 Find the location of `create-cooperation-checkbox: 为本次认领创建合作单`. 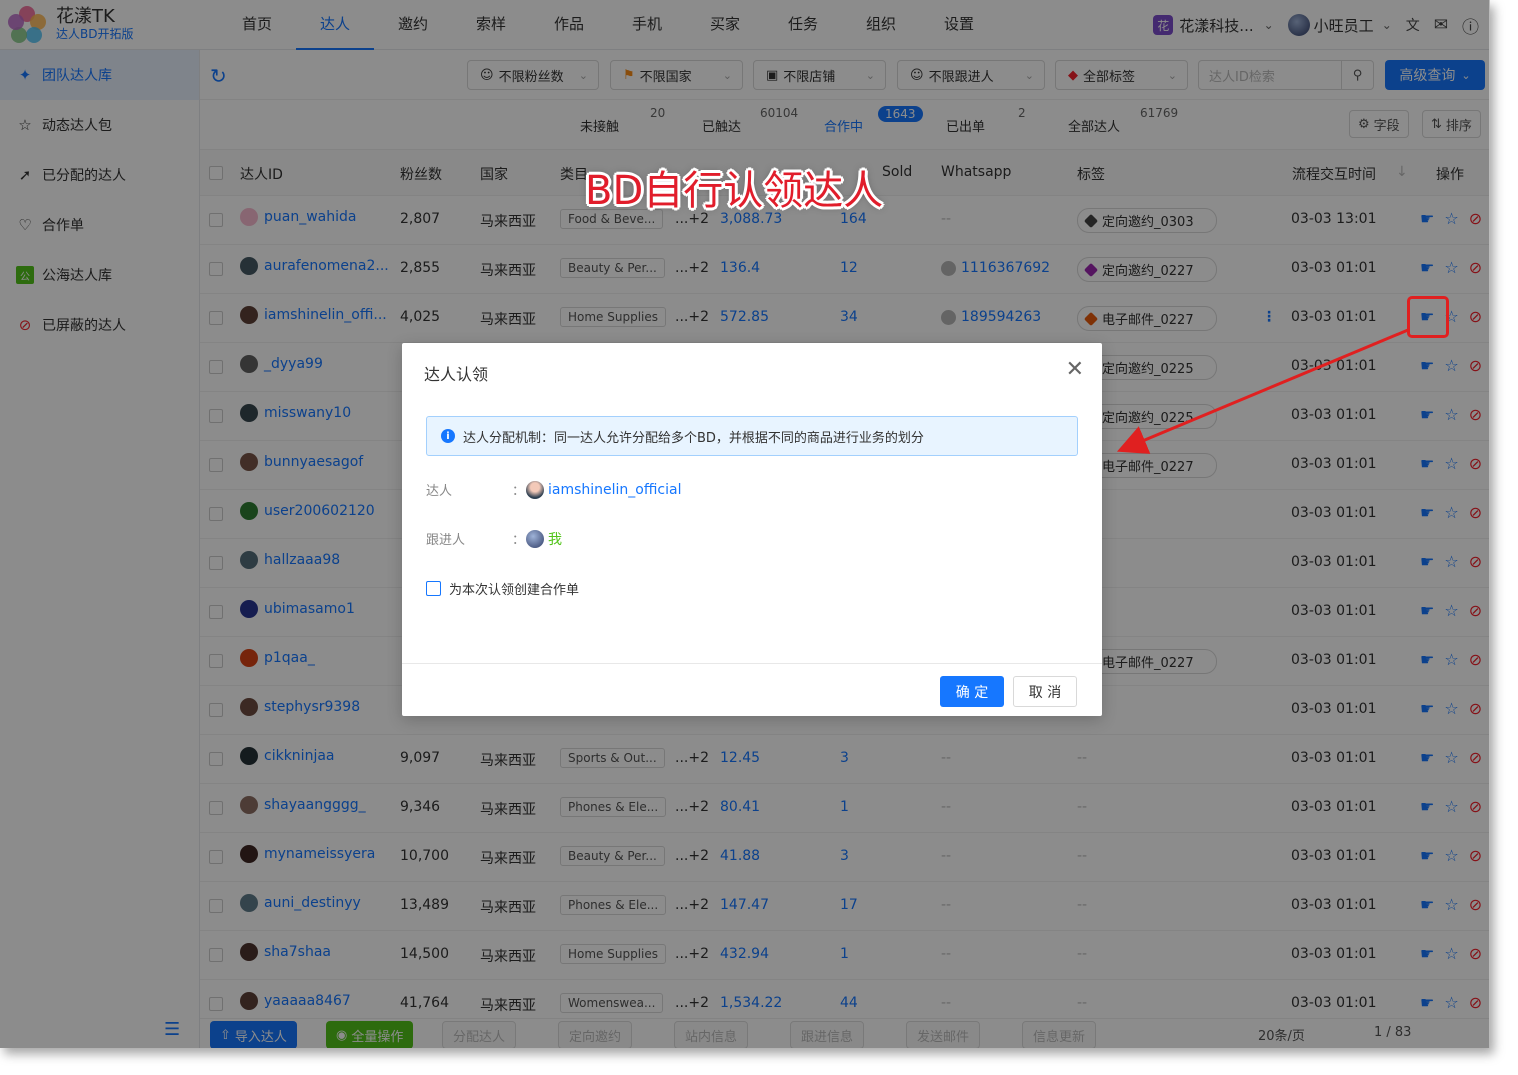

create-cooperation-checkbox: 为本次认领创建合作单 is located at coordinates (502, 588).